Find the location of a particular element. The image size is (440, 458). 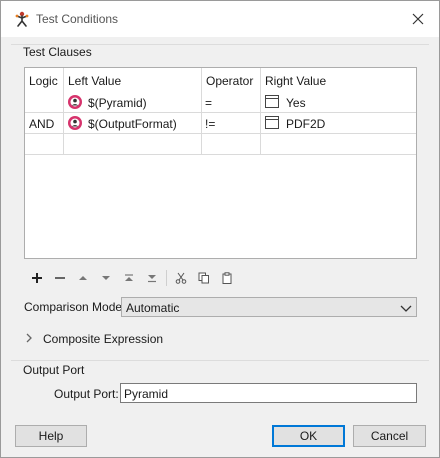

output-port-label: Output Port: is located at coordinates (86, 394).